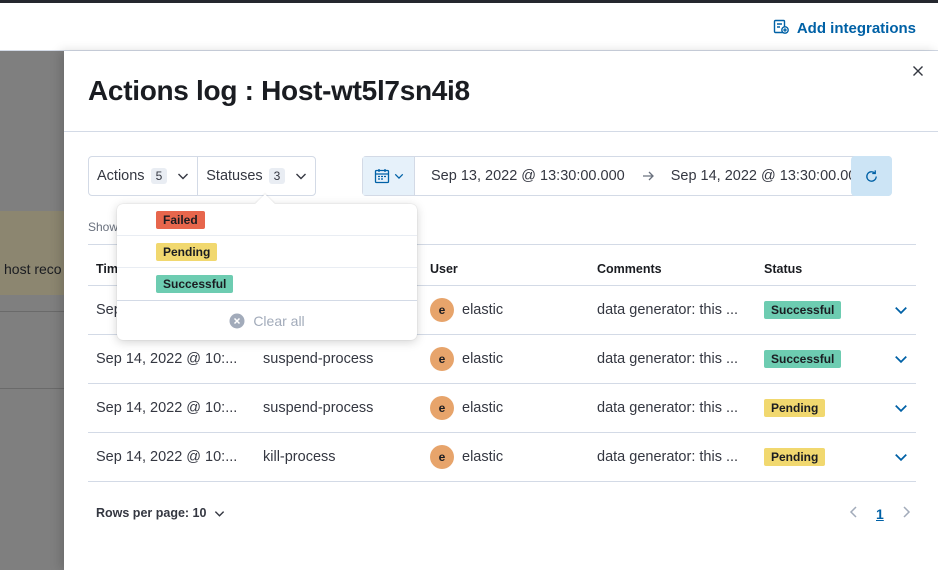  I want to click on quick-select-button, so click(389, 176).